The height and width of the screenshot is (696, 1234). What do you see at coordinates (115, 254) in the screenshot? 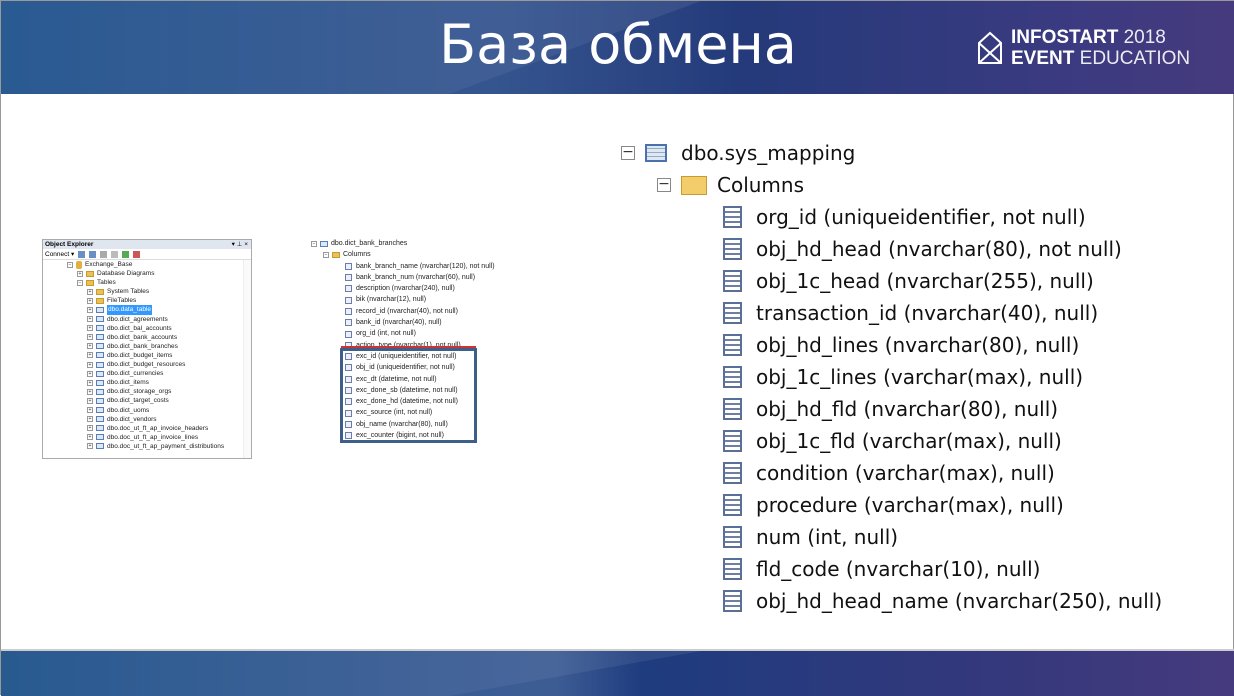
I see `filter-icon` at bounding box center [115, 254].